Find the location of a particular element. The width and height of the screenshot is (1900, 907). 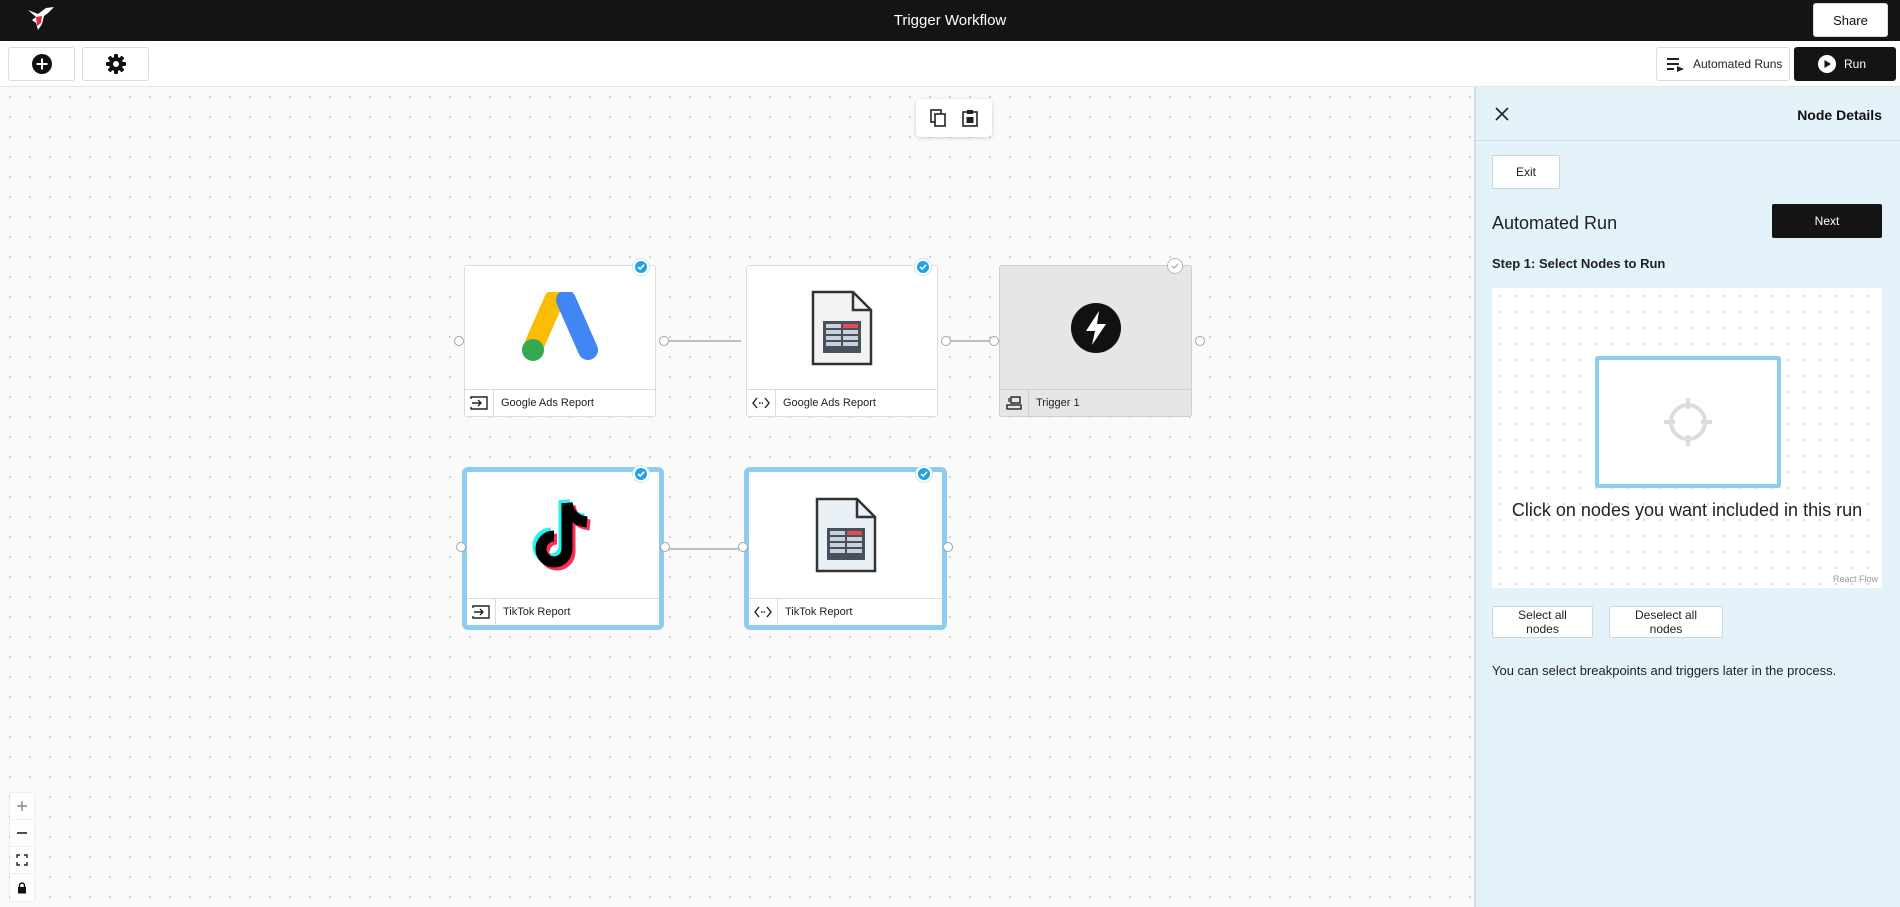

mini-placeholder-node is located at coordinates (1688, 422).